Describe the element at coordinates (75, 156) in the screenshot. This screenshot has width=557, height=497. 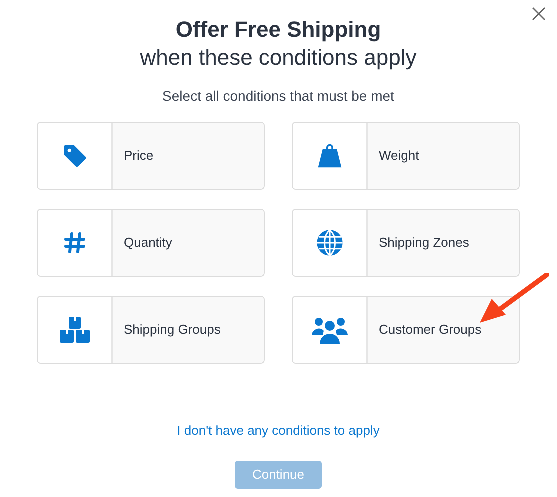
I see `tag-icon` at that location.